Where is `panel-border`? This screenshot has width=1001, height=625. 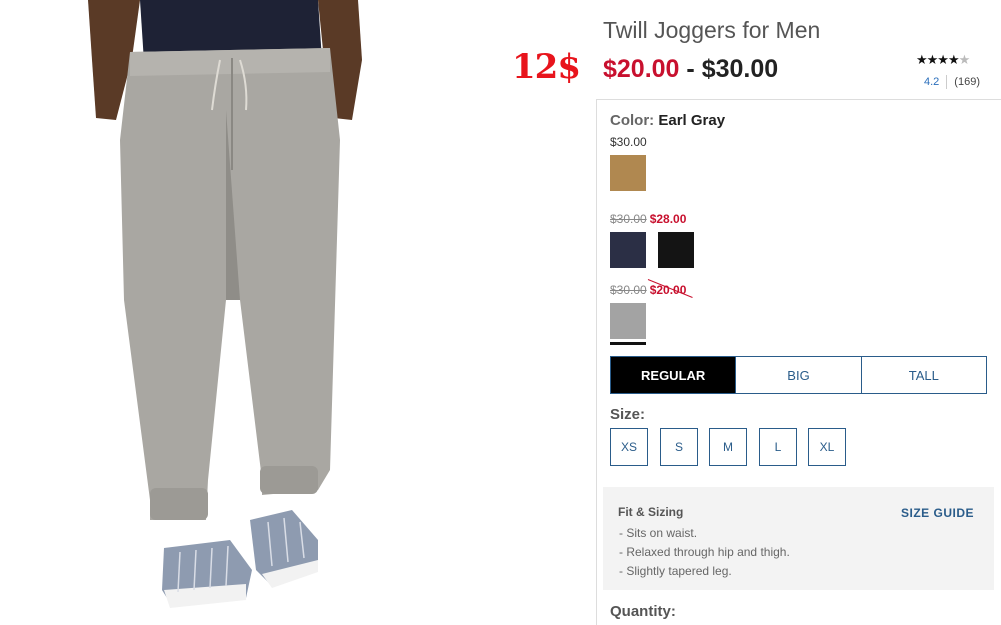 panel-border is located at coordinates (596, 362).